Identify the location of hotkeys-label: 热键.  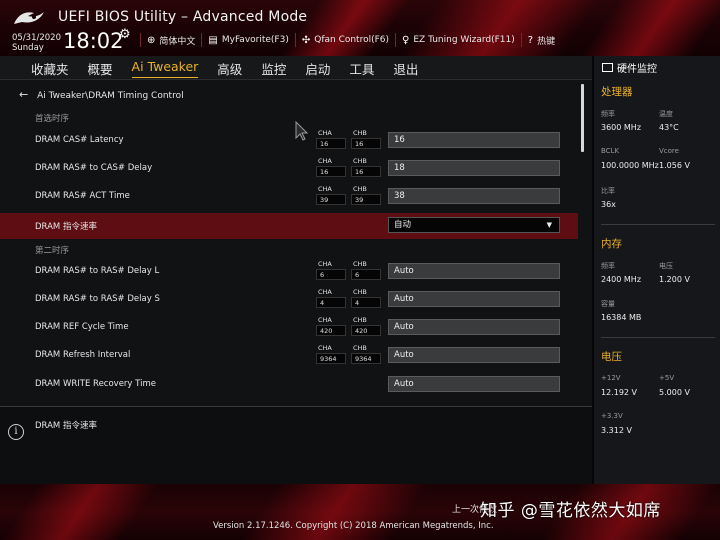
(546, 41).